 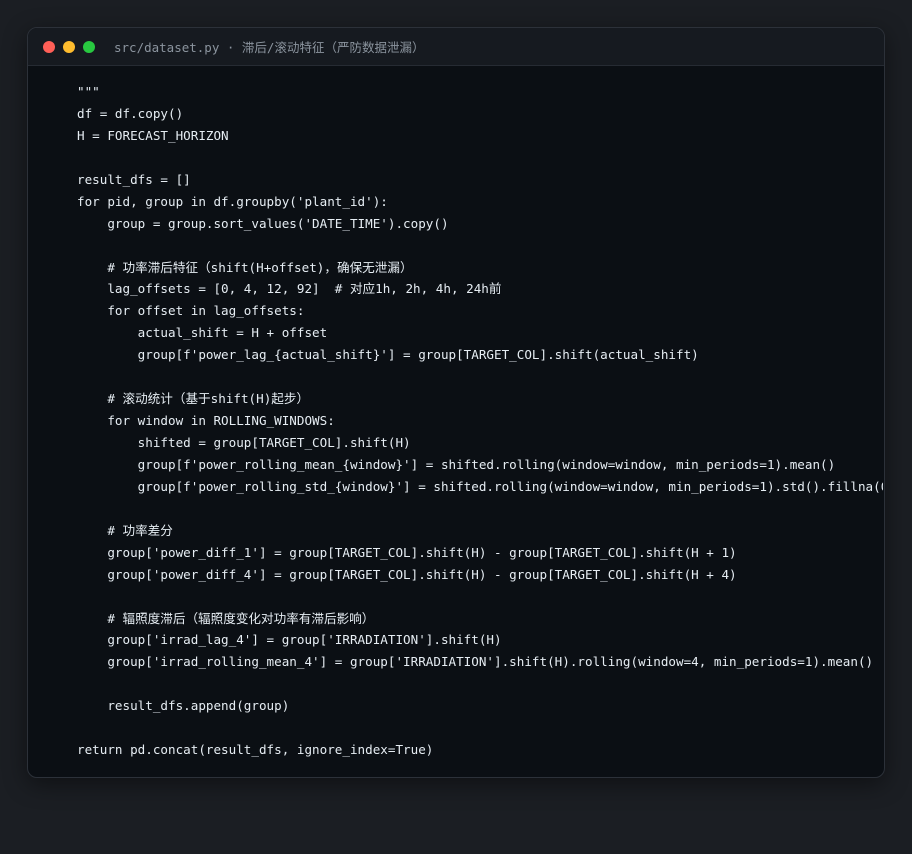 What do you see at coordinates (183, 706) in the screenshot?
I see `code-line: result_dfs.append(group)` at bounding box center [183, 706].